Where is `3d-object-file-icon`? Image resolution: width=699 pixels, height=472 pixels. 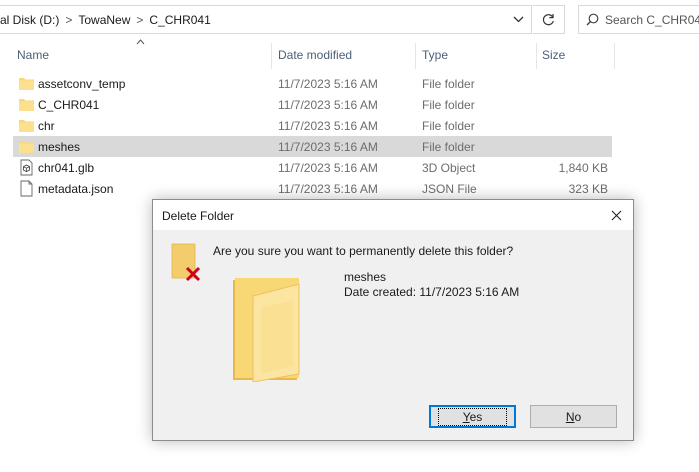
3d-object-file-icon is located at coordinates (26, 167).